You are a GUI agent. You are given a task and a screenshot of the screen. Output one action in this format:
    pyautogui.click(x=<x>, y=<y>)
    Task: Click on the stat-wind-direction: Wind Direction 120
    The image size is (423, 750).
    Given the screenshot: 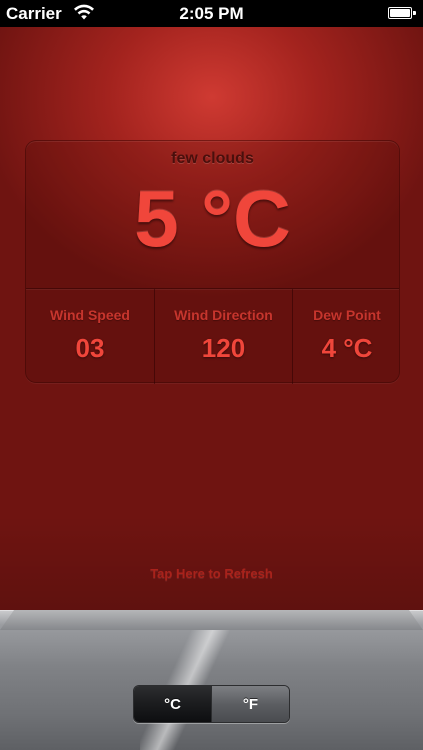 What is the action you would take?
    pyautogui.click(x=223, y=336)
    